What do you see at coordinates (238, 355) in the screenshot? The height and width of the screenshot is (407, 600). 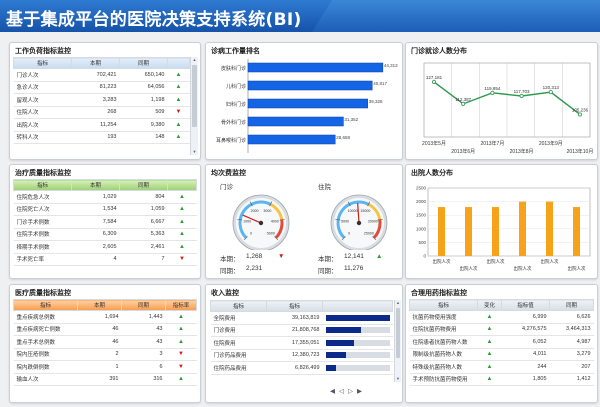 I see `row-label: 门诊药品费用` at bounding box center [238, 355].